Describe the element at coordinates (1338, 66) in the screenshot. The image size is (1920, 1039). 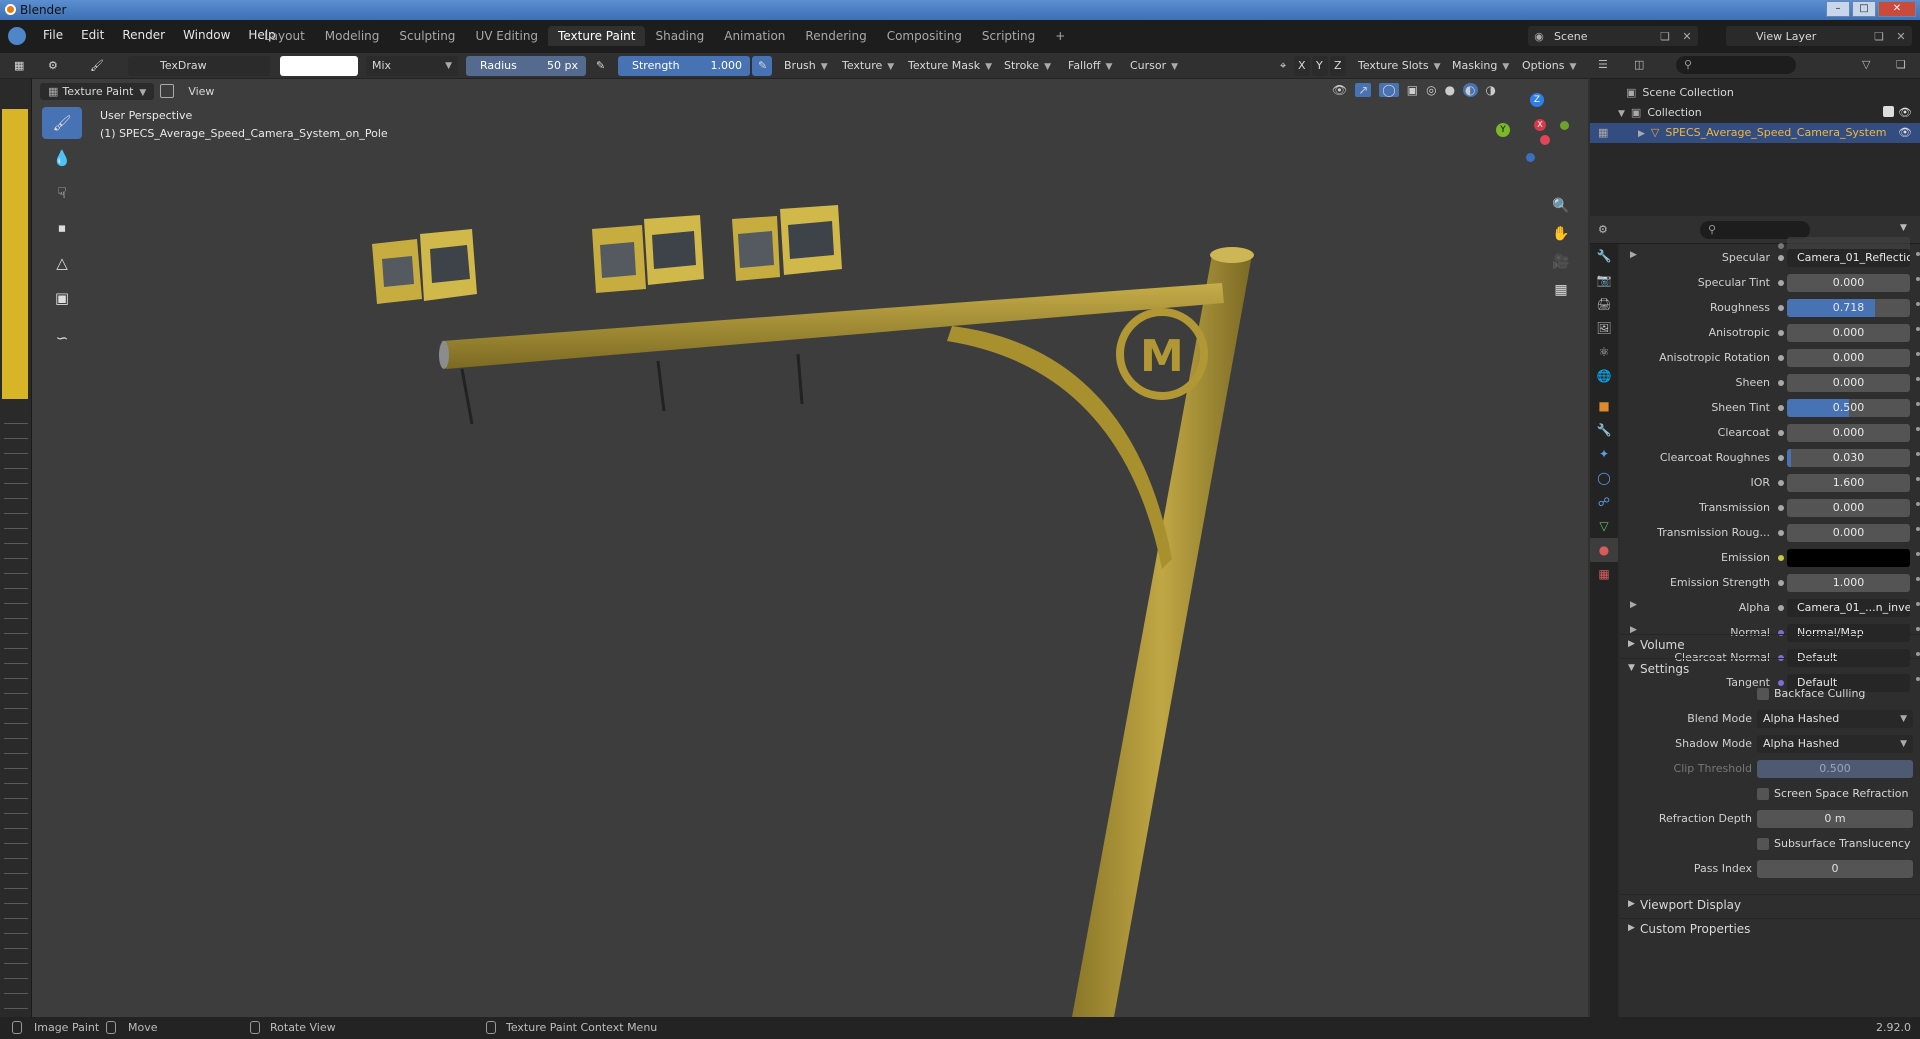
I see `mirror-z-toggle: Z` at that location.